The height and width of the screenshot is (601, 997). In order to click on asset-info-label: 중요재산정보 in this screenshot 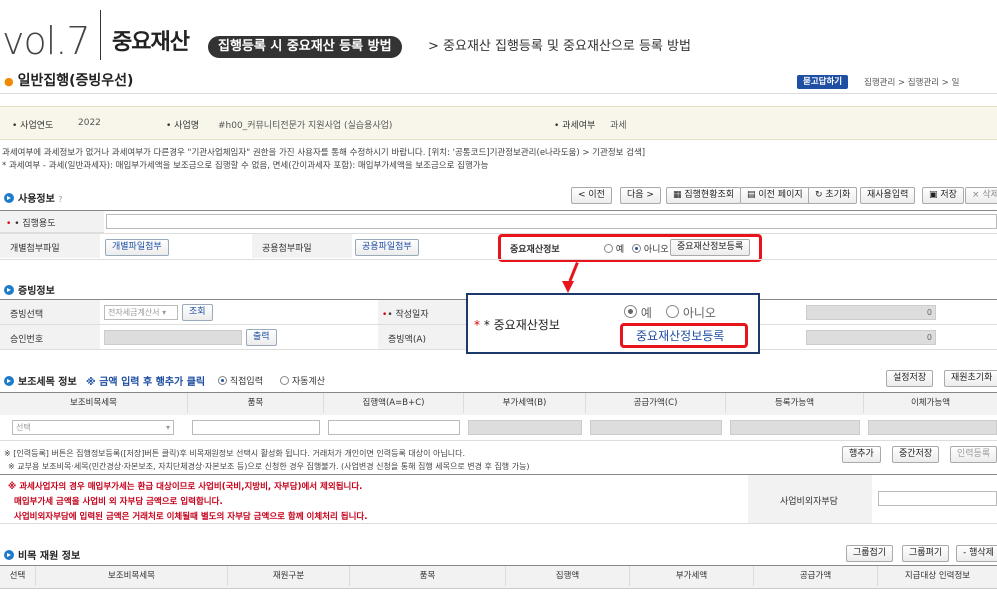, I will do `click(535, 250)`.